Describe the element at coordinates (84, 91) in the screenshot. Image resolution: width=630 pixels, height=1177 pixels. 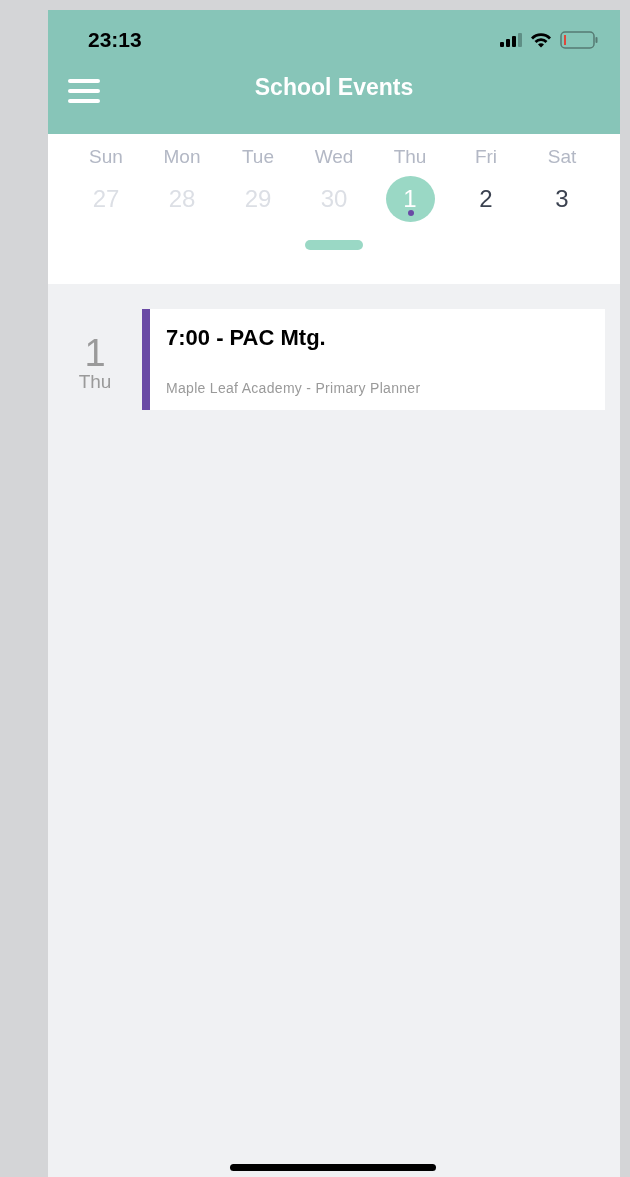
I see `menu-icon` at that location.